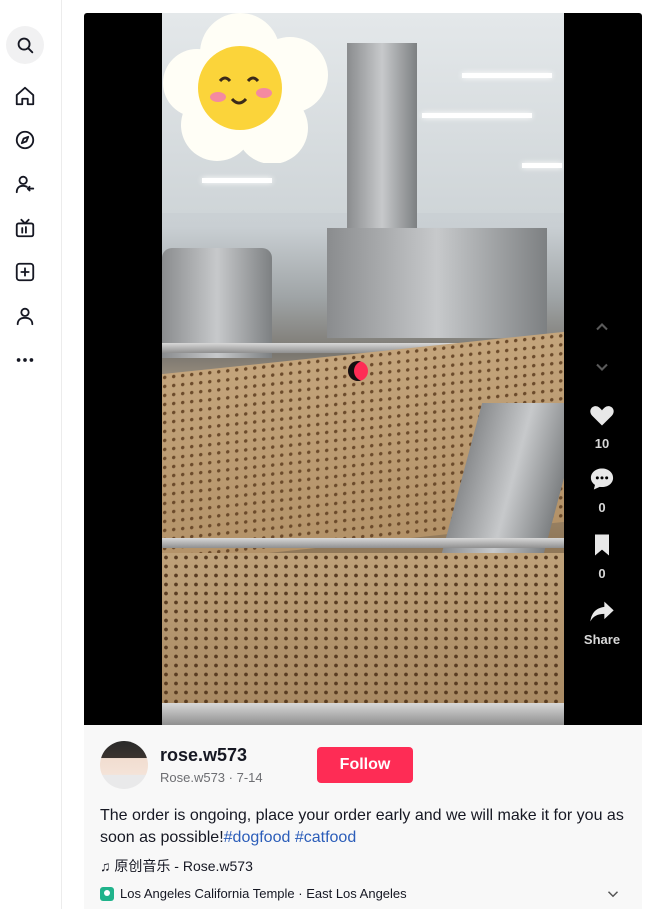 This screenshot has width=649, height=909. What do you see at coordinates (25, 360) in the screenshot?
I see `more-icon` at bounding box center [25, 360].